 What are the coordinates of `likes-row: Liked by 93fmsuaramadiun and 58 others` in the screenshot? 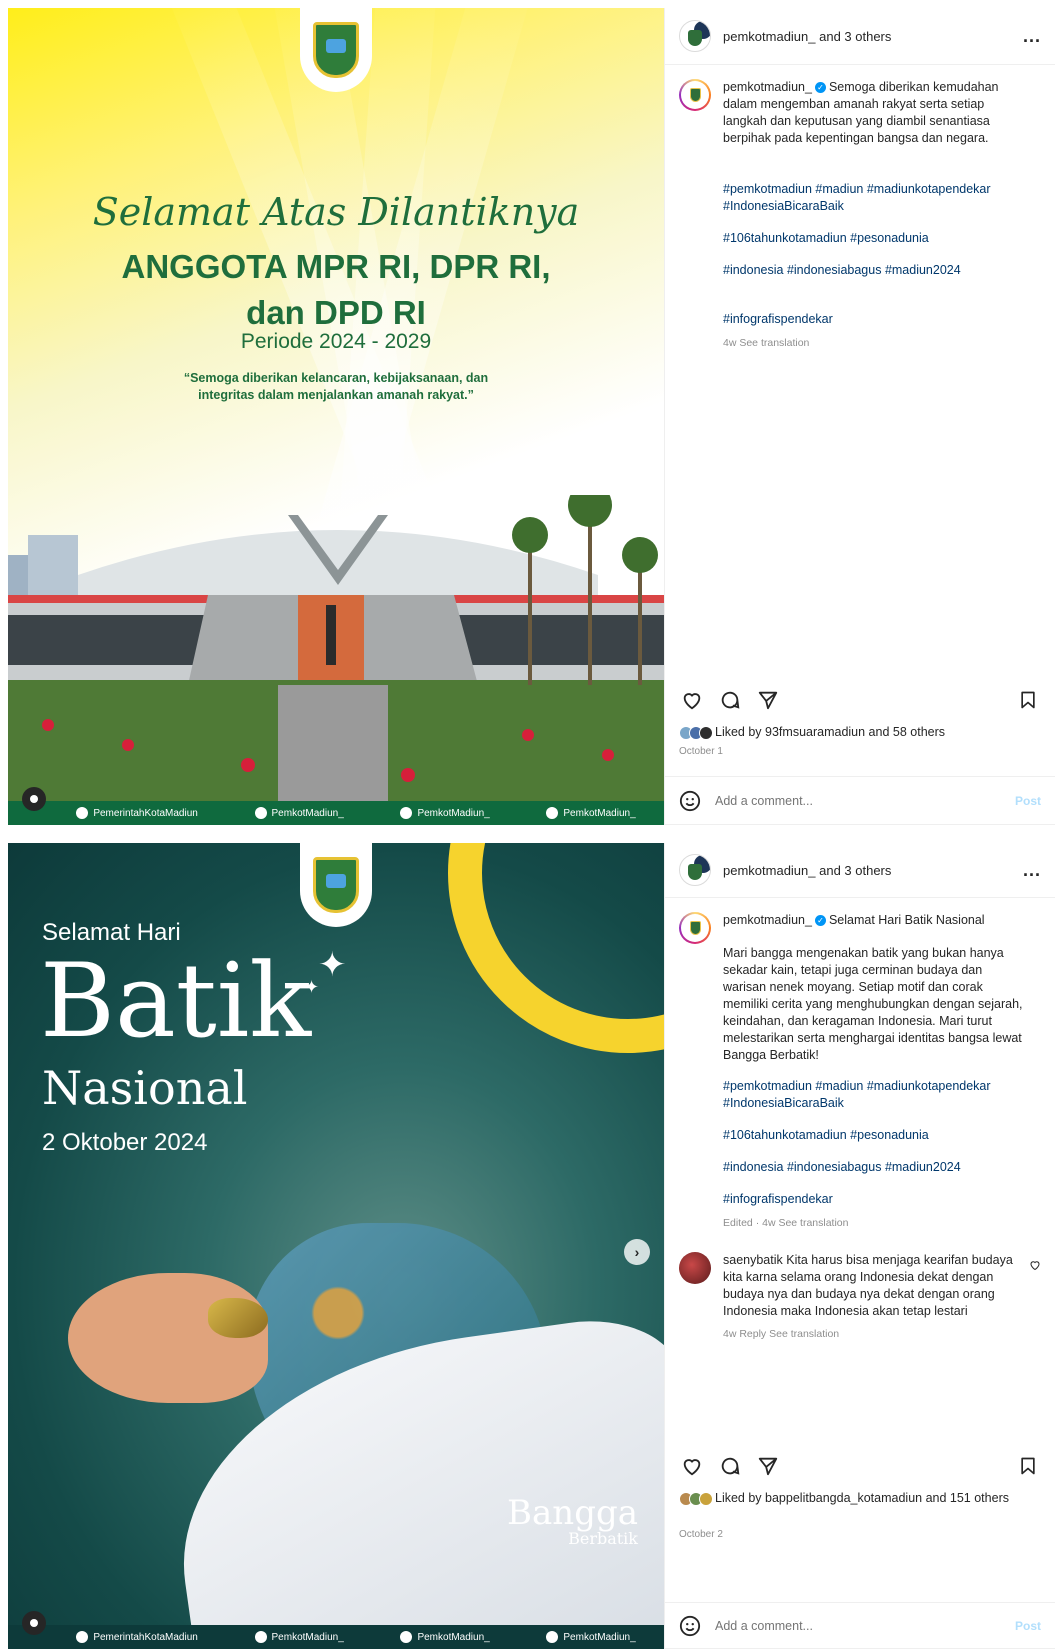 It's located at (812, 732).